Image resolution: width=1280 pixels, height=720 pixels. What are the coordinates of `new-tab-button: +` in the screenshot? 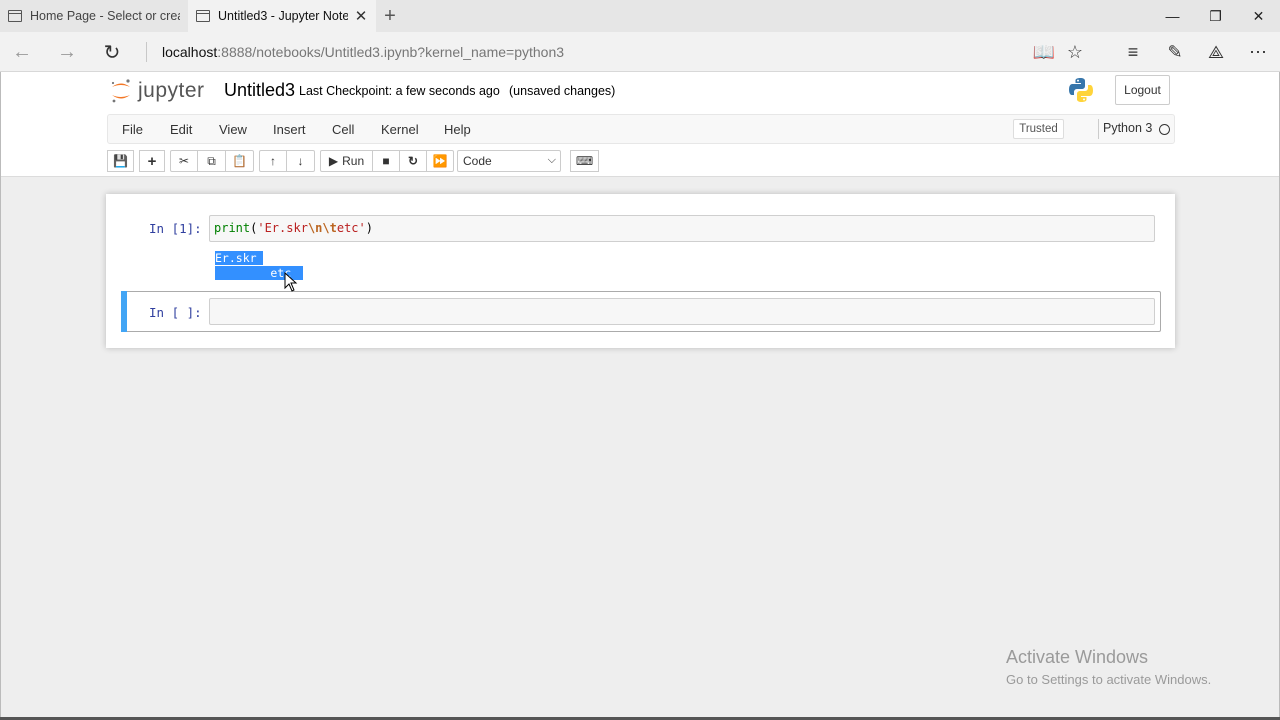 It's located at (390, 16).